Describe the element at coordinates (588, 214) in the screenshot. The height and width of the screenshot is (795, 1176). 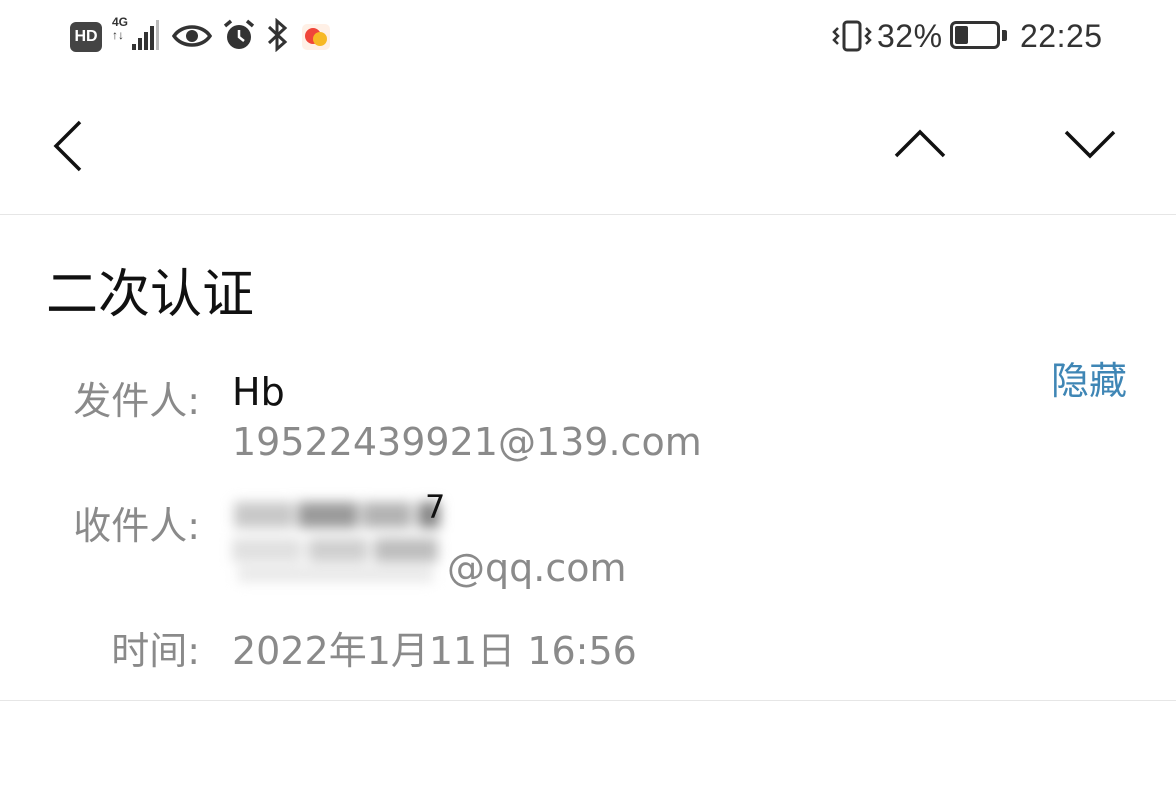
I see `toolbar-divider` at that location.